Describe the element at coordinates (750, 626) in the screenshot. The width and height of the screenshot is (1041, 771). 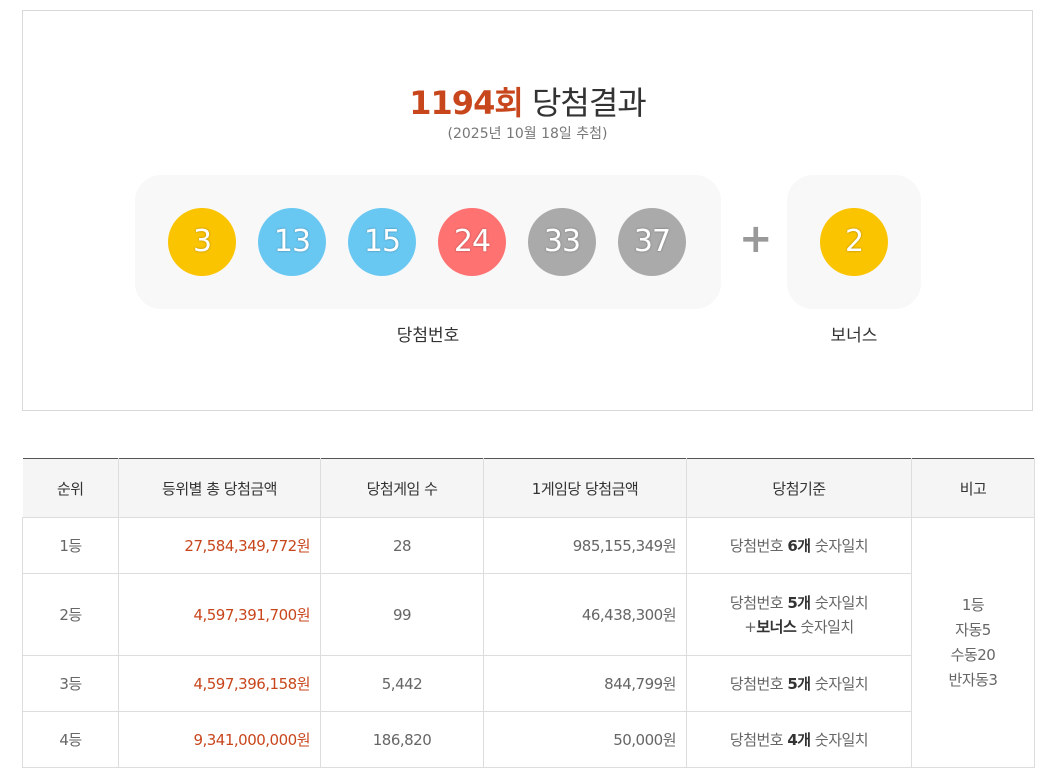
I see `criteria-text: +` at that location.